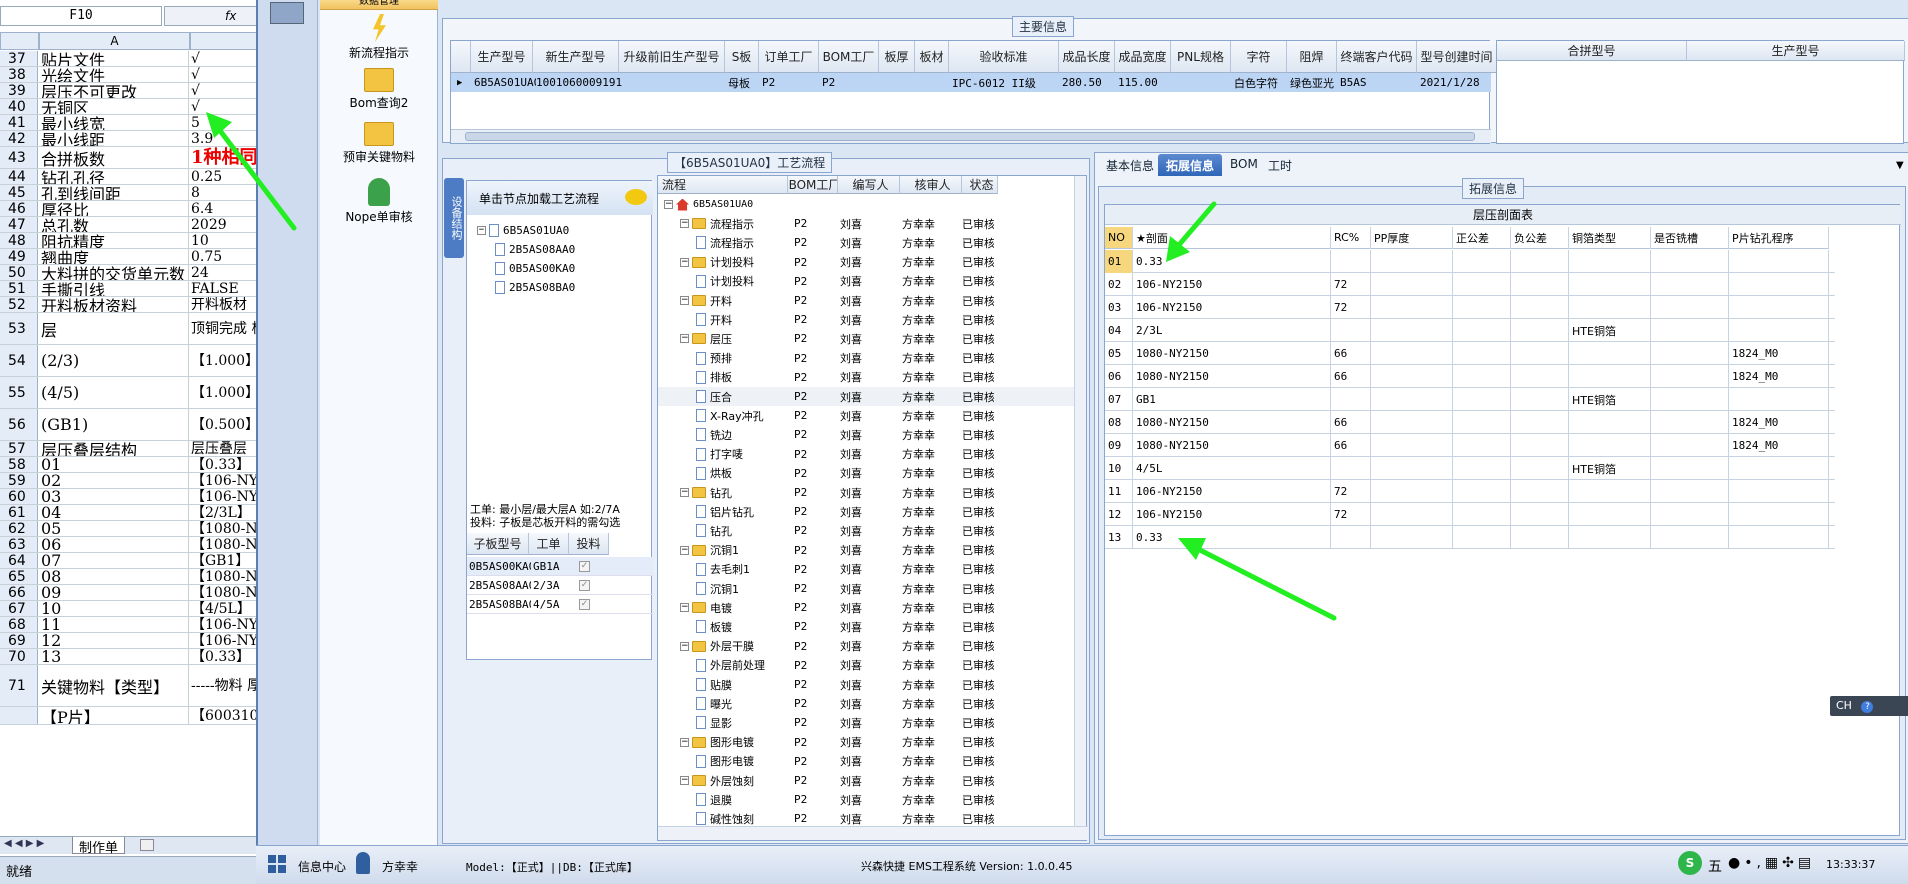  I want to click on grid-menu-icon, so click(277, 864).